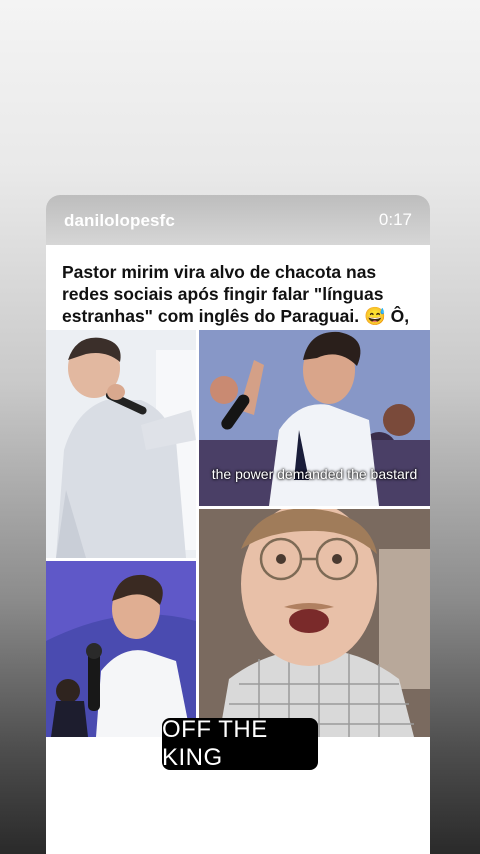 The height and width of the screenshot is (854, 480). Describe the element at coordinates (238, 220) in the screenshot. I see `post-header: danilolopesfc 0:17` at that location.